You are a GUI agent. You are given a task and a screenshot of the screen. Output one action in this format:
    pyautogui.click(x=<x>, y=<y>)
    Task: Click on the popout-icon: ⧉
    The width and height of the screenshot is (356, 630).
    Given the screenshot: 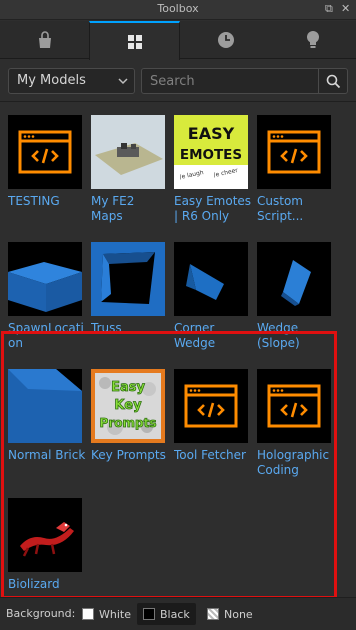 What is the action you would take?
    pyautogui.click(x=329, y=9)
    